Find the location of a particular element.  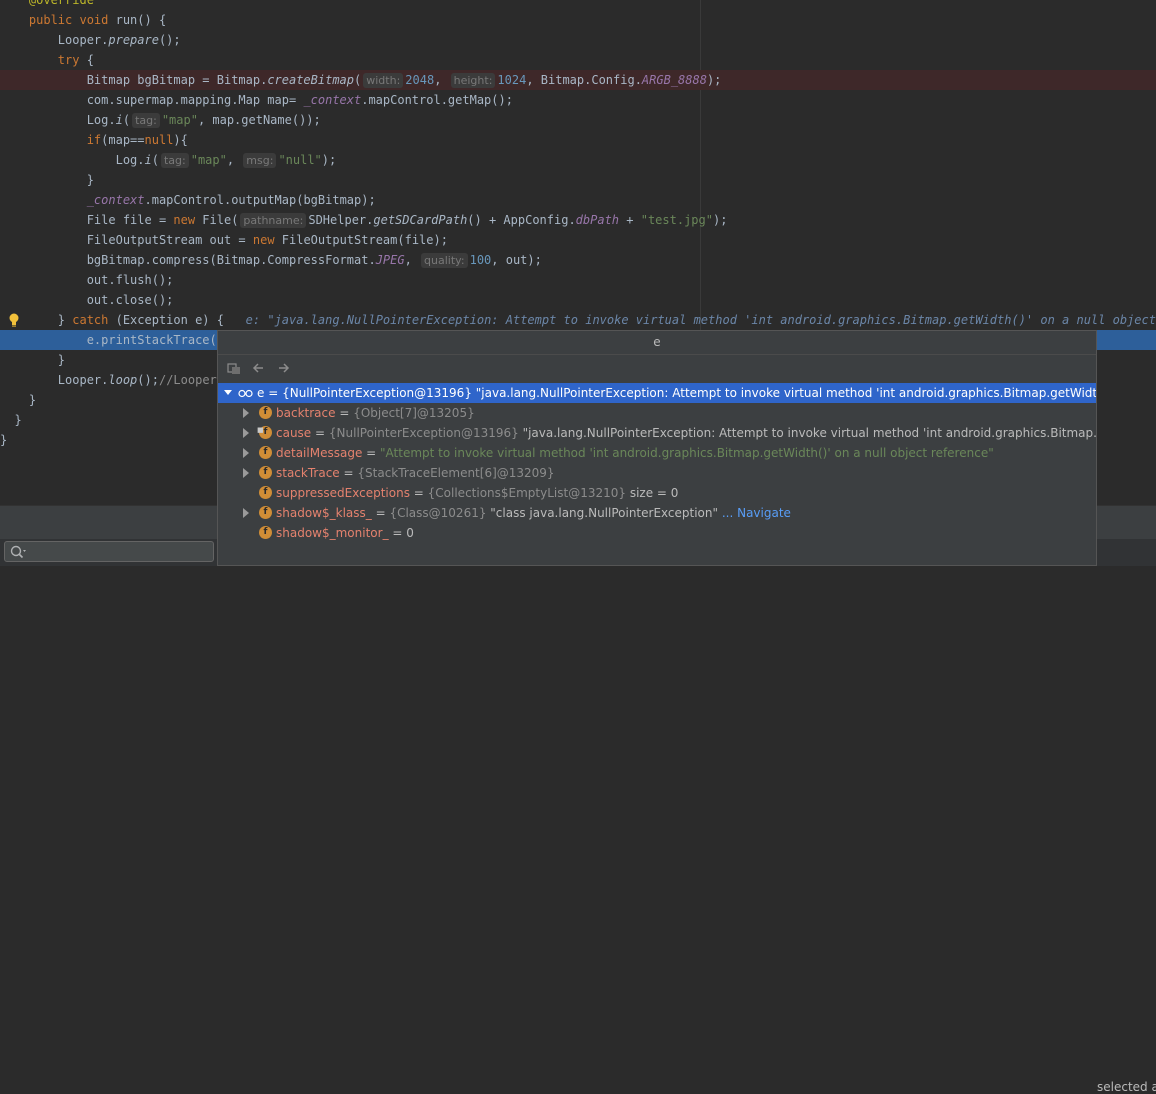

code-line: Log.i(tag: "map", map.getName()); is located at coordinates (578, 120).